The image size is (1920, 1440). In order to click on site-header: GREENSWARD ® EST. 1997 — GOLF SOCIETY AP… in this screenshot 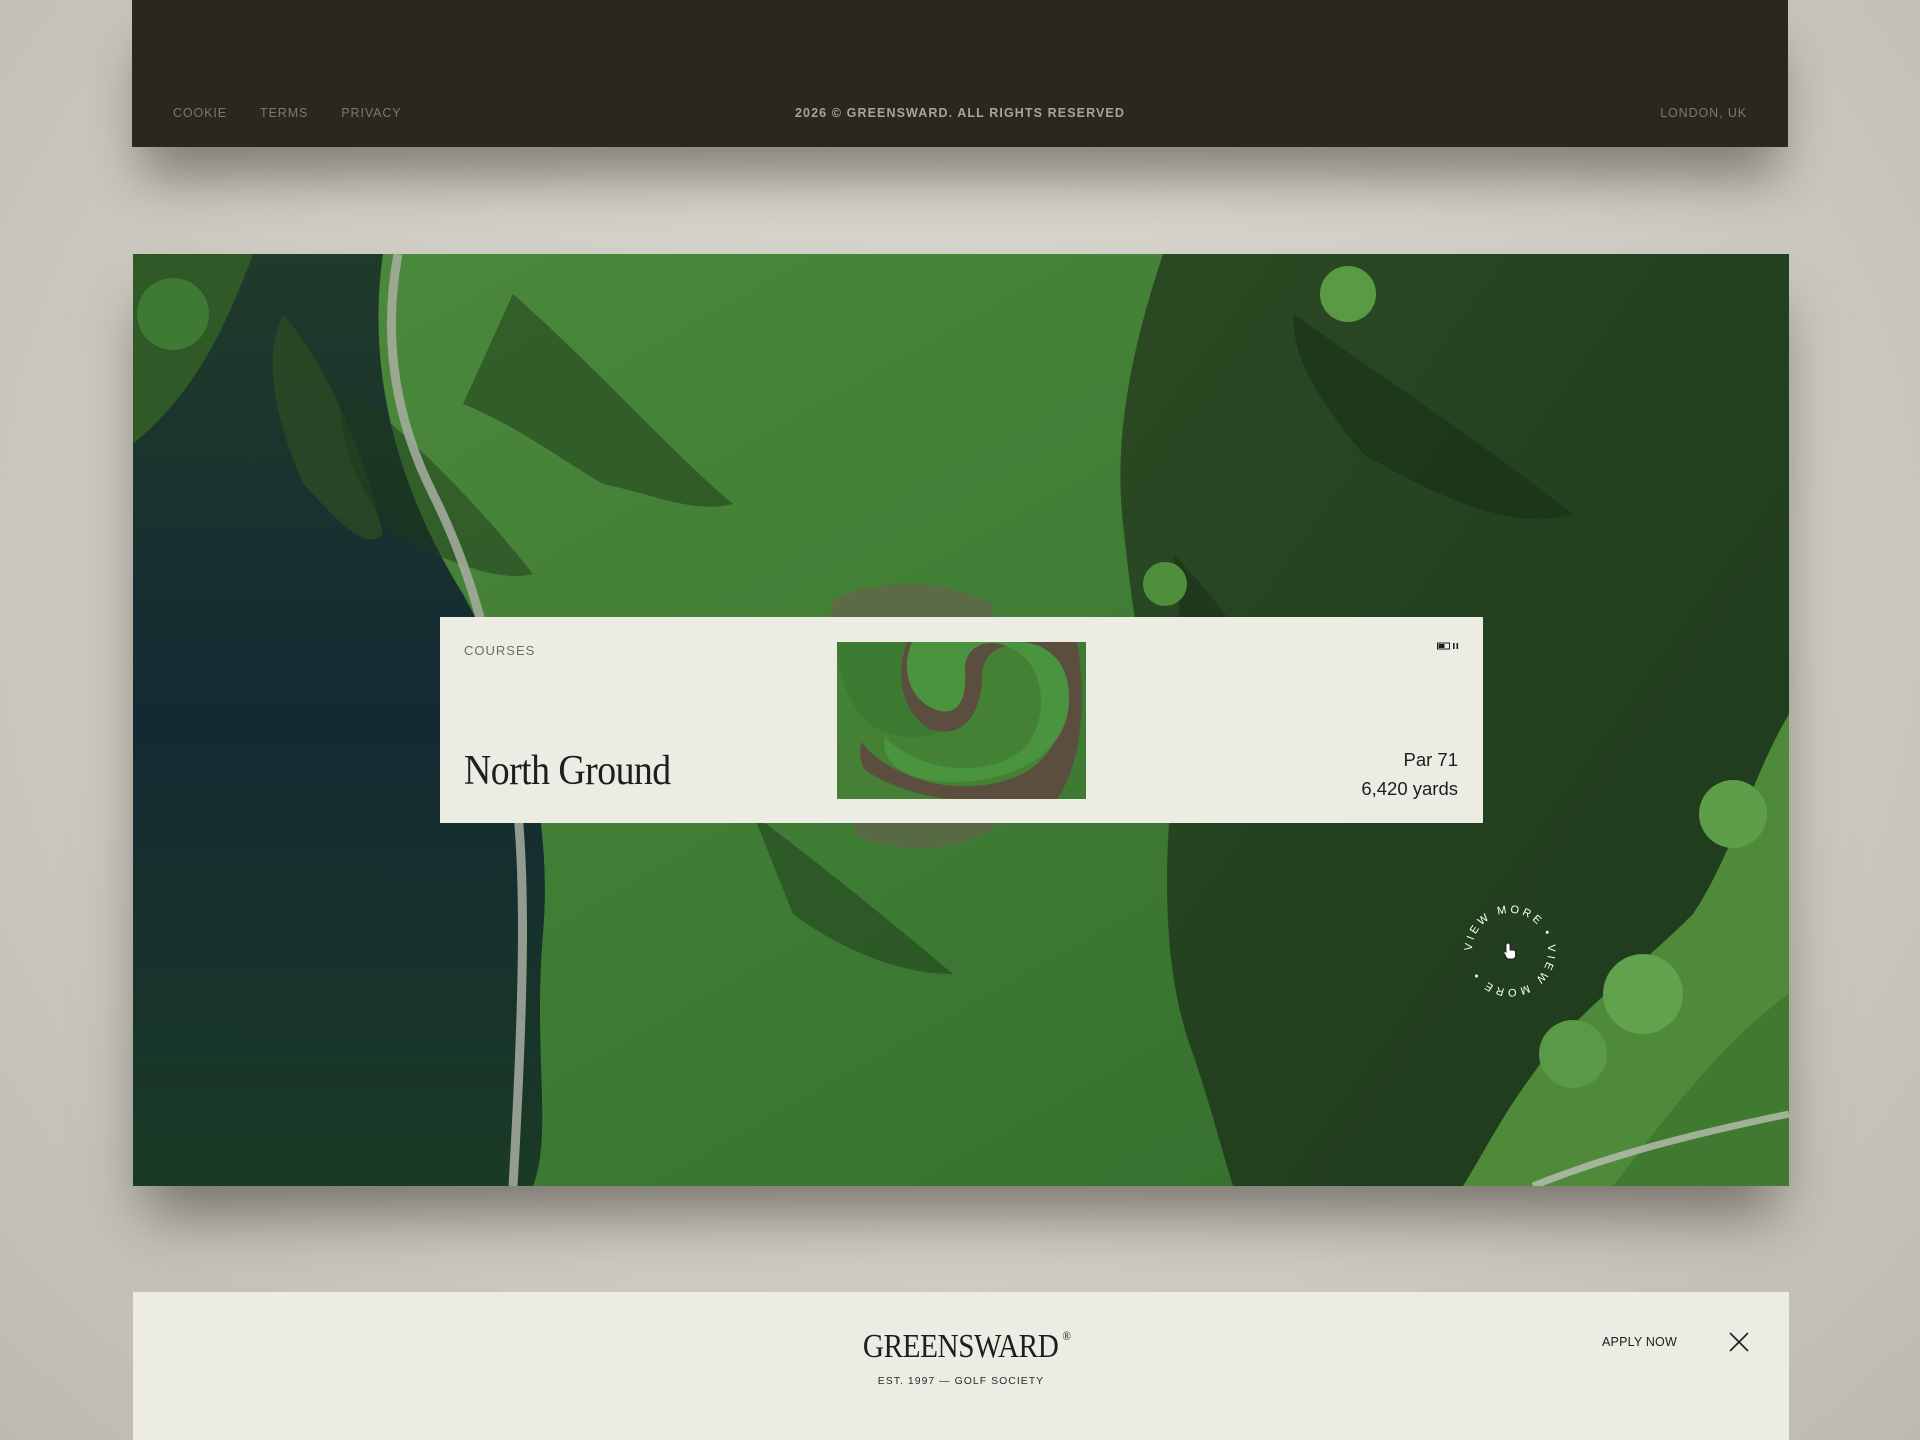, I will do `click(961, 1366)`.